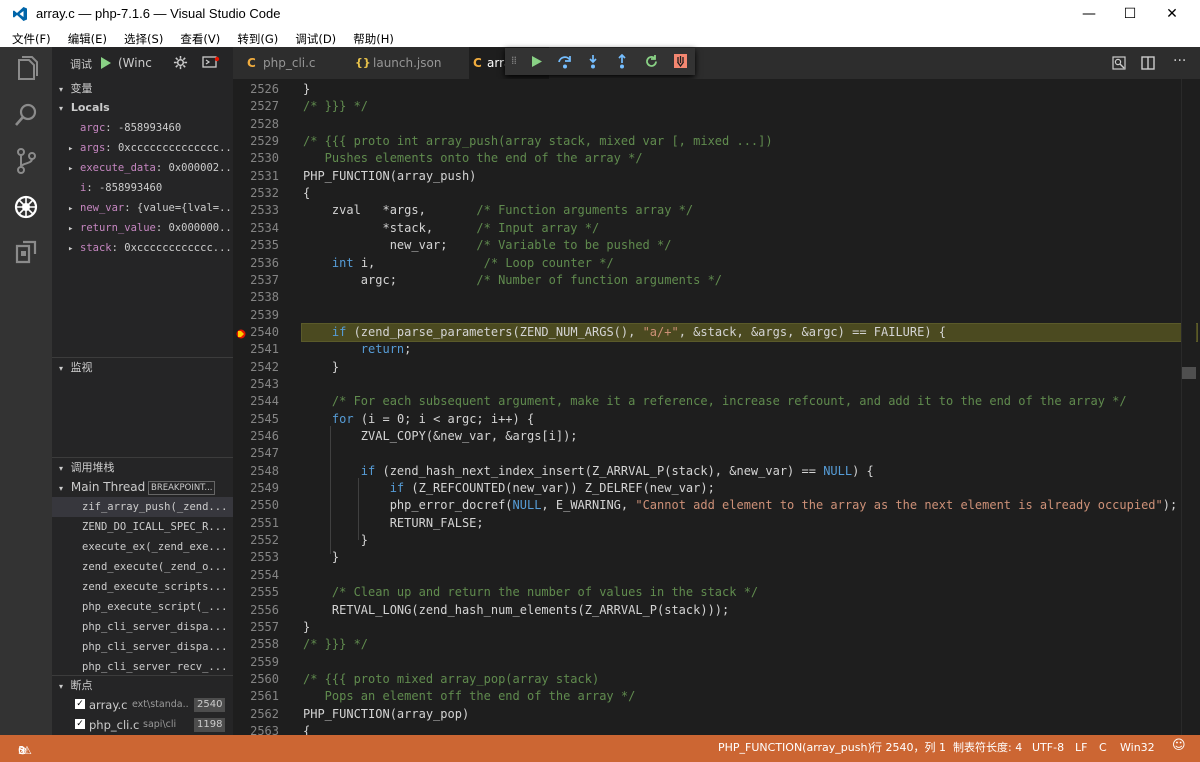 This screenshot has width=1200, height=762. I want to click on stop-icon, so click(680, 61).